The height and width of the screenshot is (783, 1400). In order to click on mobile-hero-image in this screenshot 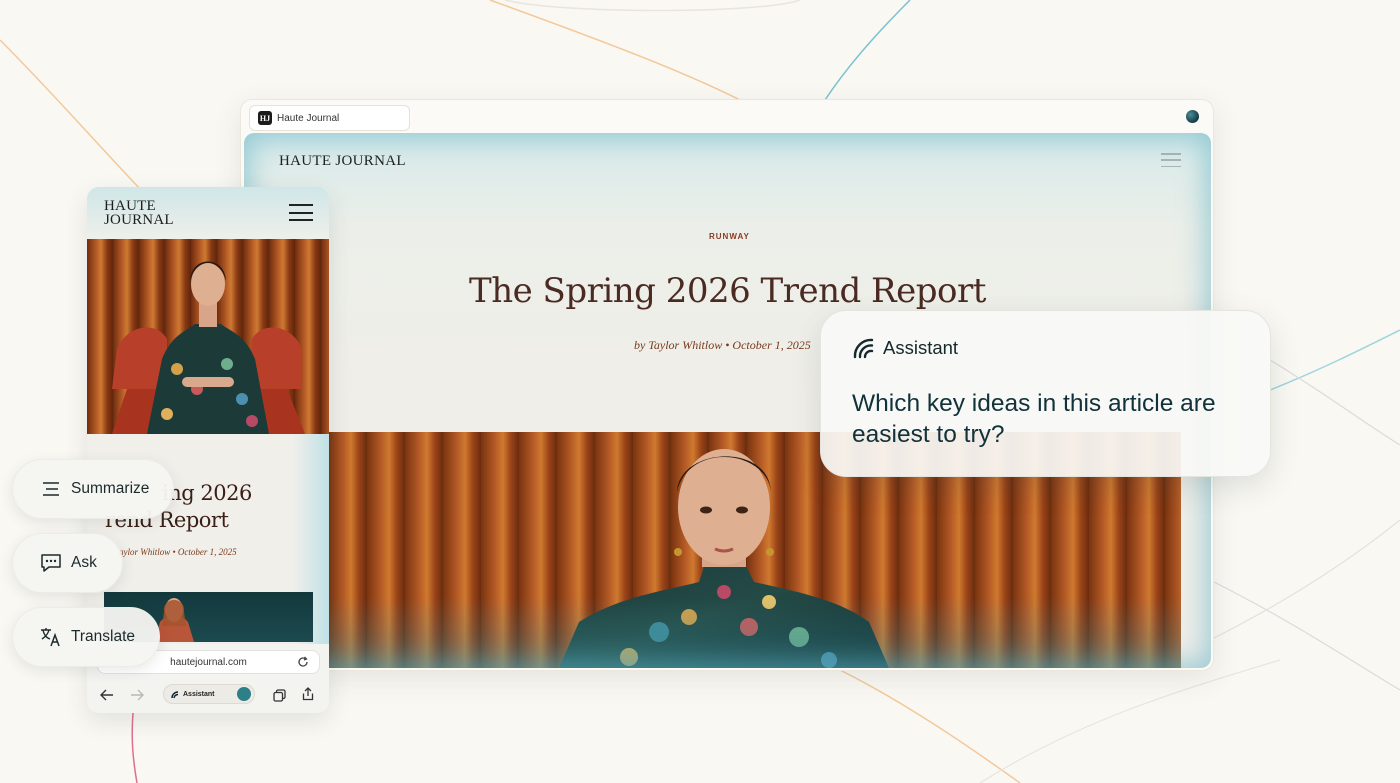, I will do `click(208, 336)`.